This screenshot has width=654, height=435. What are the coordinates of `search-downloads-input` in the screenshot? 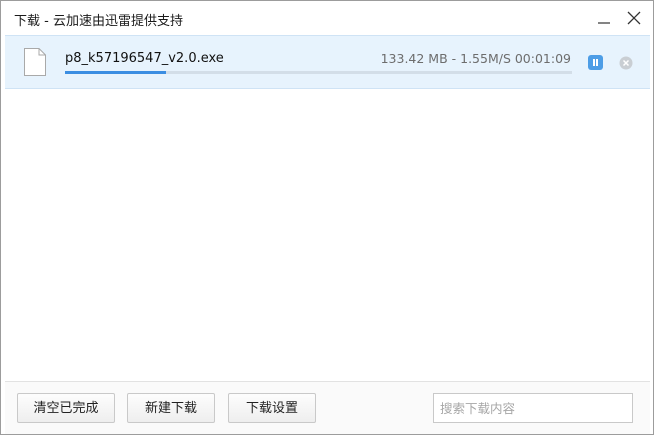 It's located at (533, 408).